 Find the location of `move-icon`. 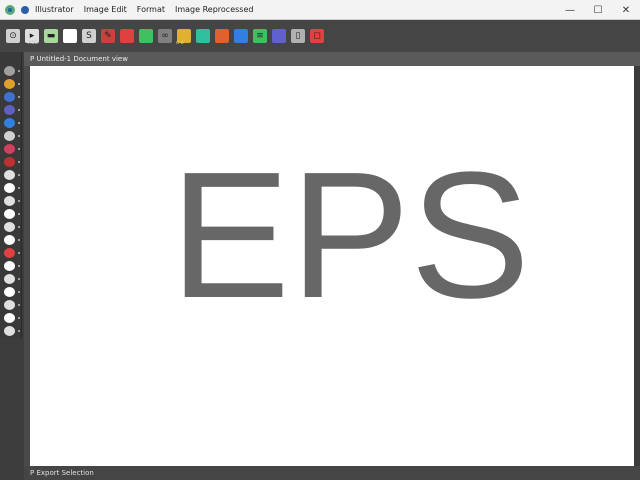

move-icon is located at coordinates (9, 84).